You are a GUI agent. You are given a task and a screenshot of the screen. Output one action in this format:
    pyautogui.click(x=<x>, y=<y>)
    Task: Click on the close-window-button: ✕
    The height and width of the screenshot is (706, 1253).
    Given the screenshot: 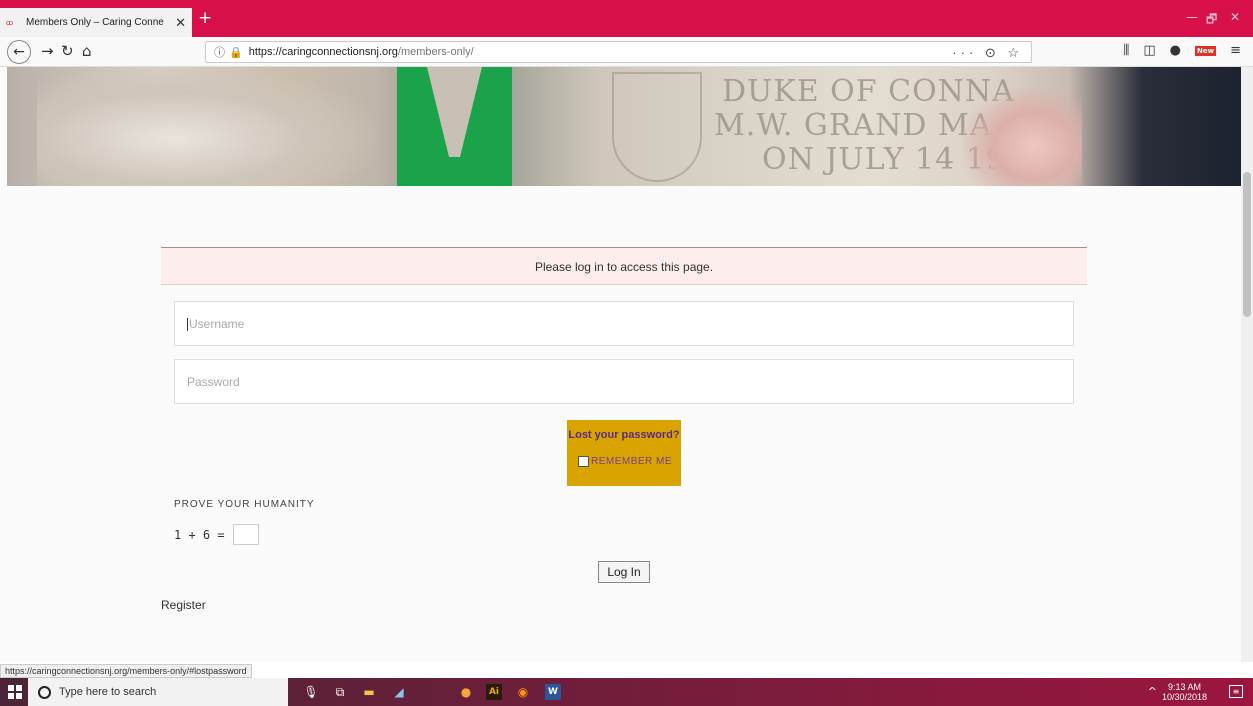 What is the action you would take?
    pyautogui.click(x=1235, y=17)
    